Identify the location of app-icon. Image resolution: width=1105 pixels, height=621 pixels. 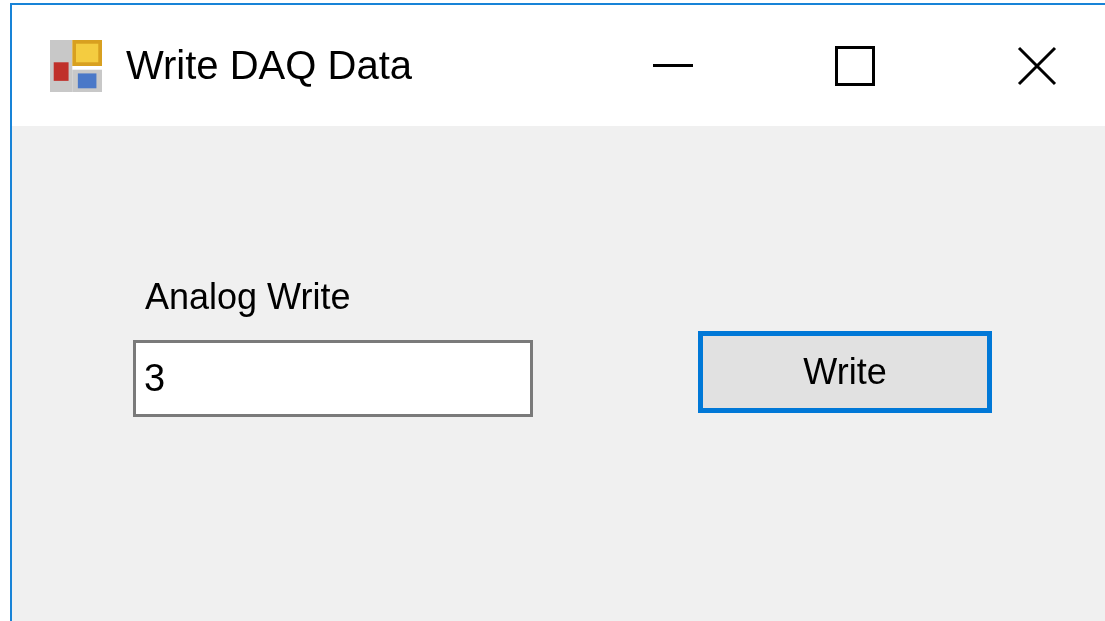
(76, 65).